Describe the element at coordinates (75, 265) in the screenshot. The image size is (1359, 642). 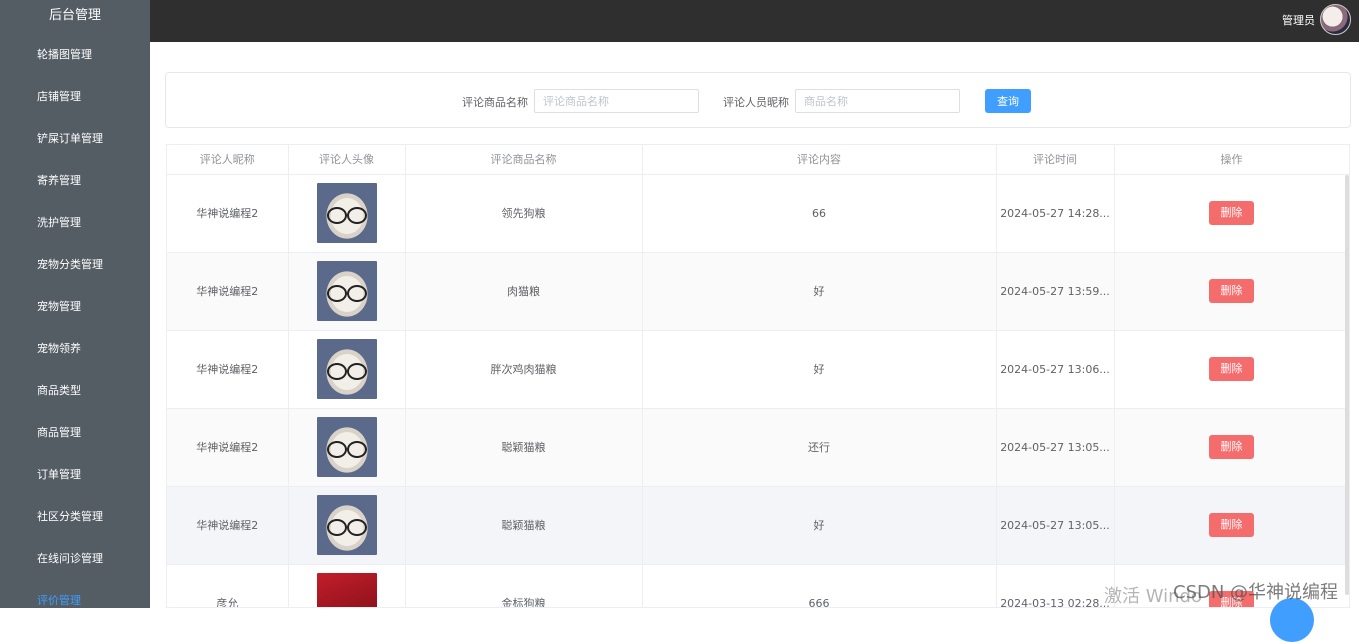
I see `sidebar-item-pet-category: 宠物分类管理` at that location.